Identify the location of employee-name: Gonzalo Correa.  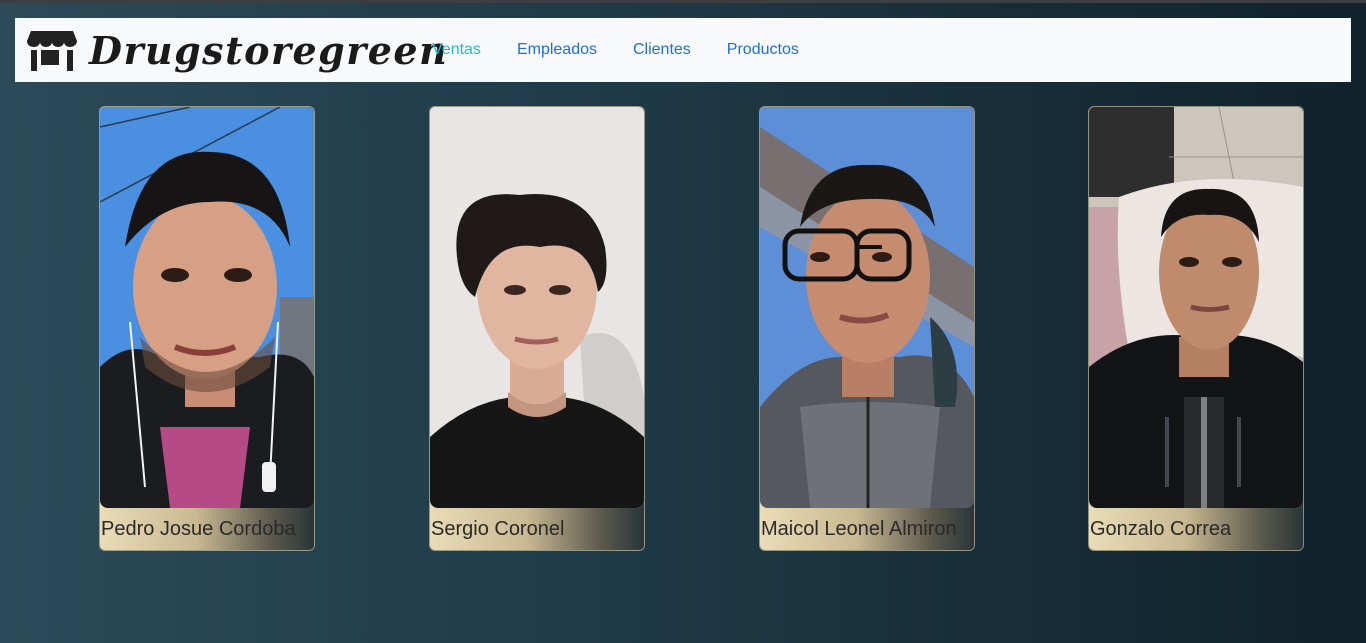
(1161, 529).